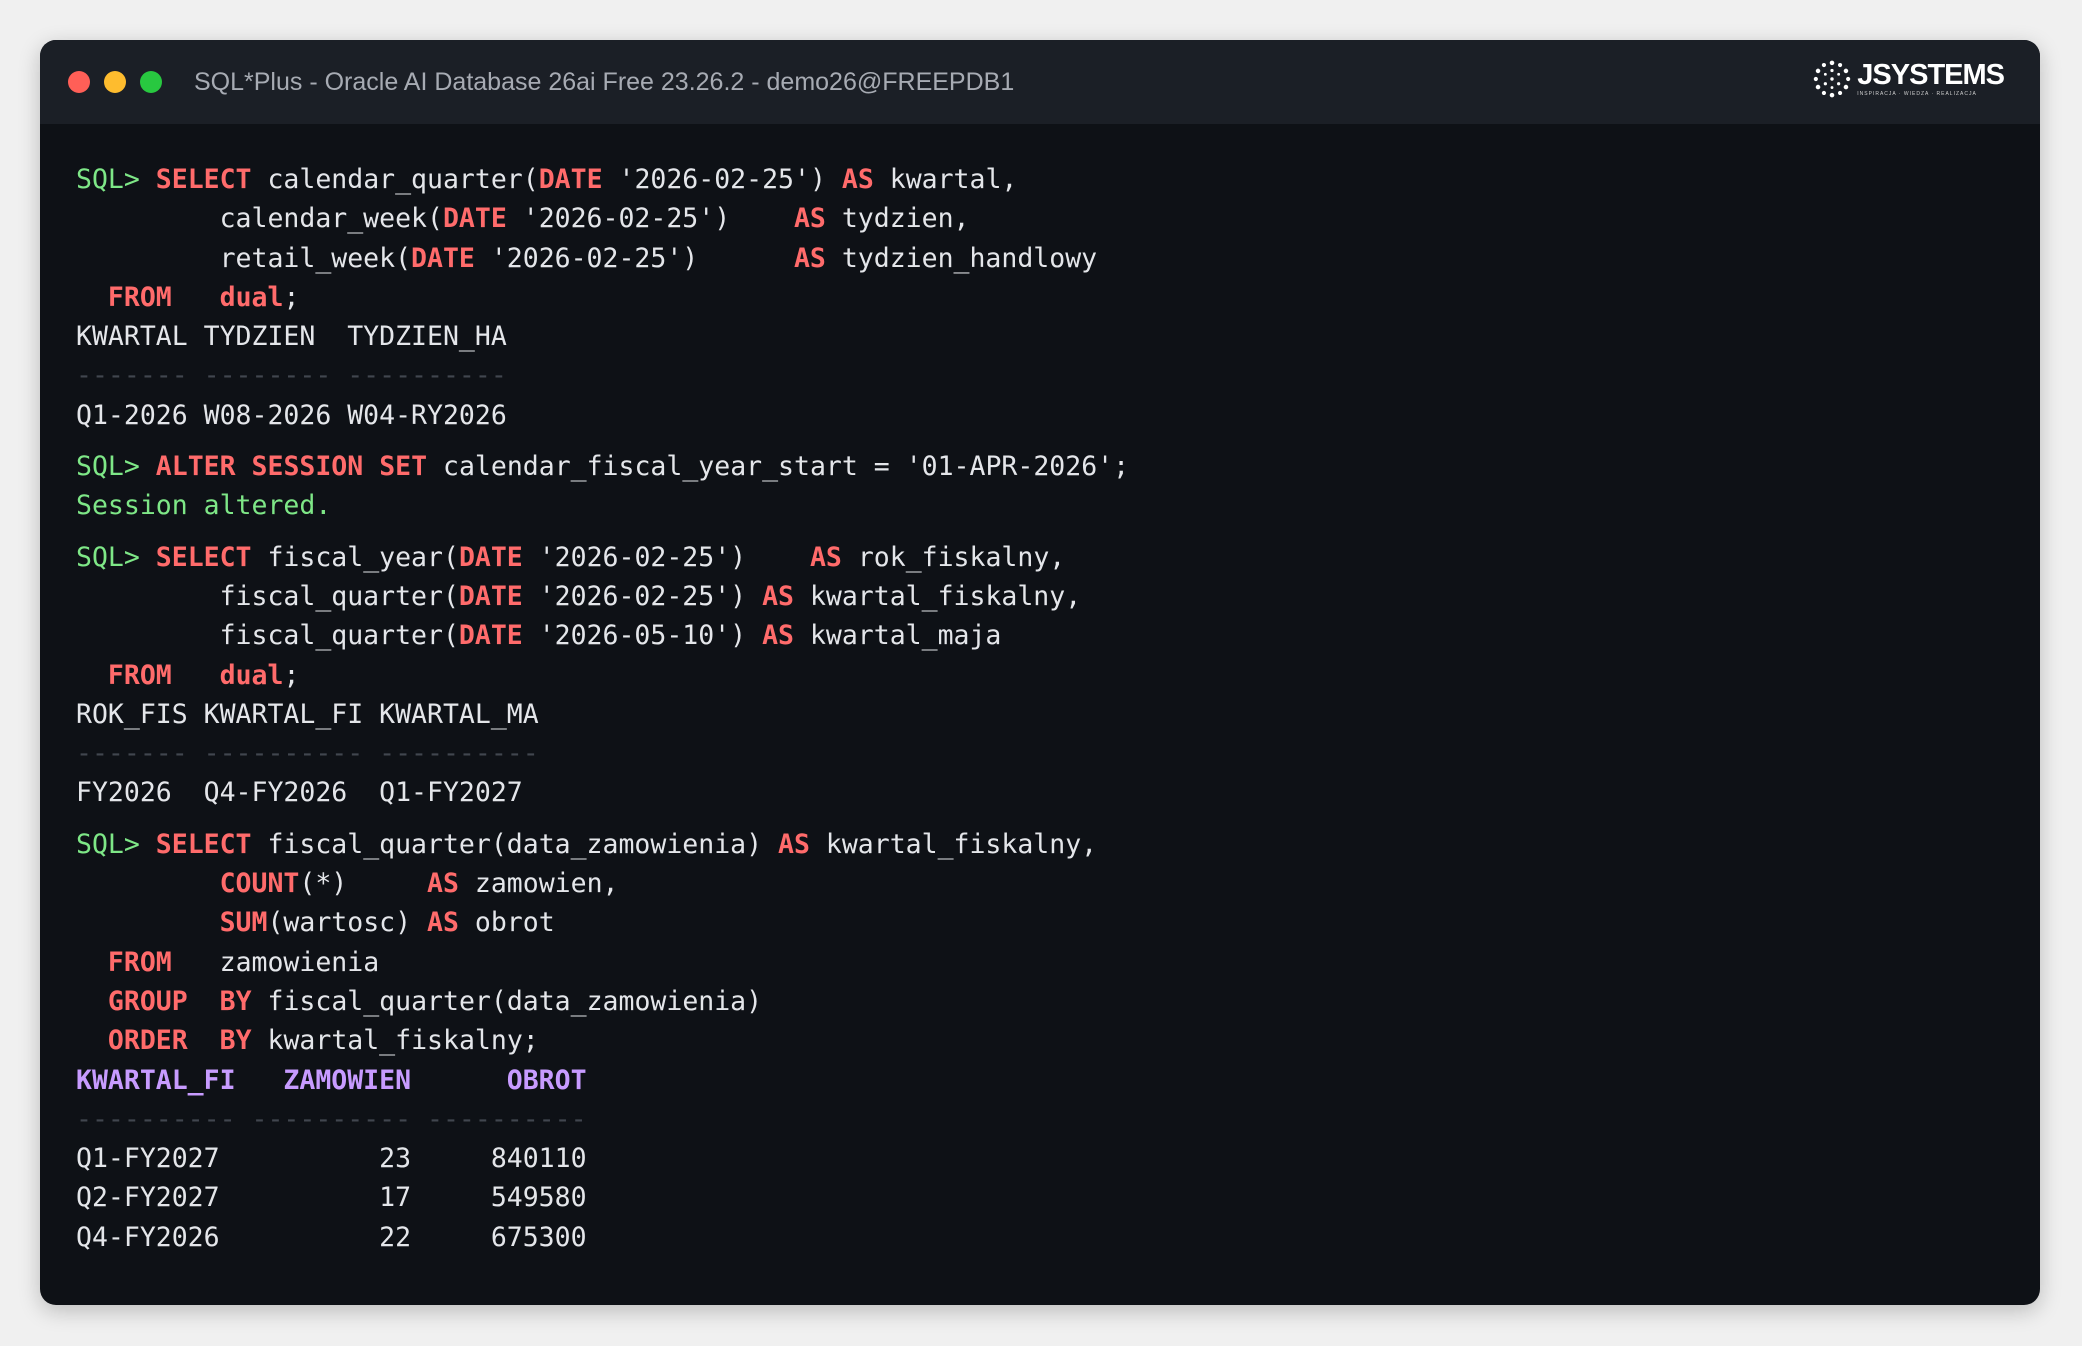  I want to click on sql-text: '2026-05-10'), so click(642, 636).